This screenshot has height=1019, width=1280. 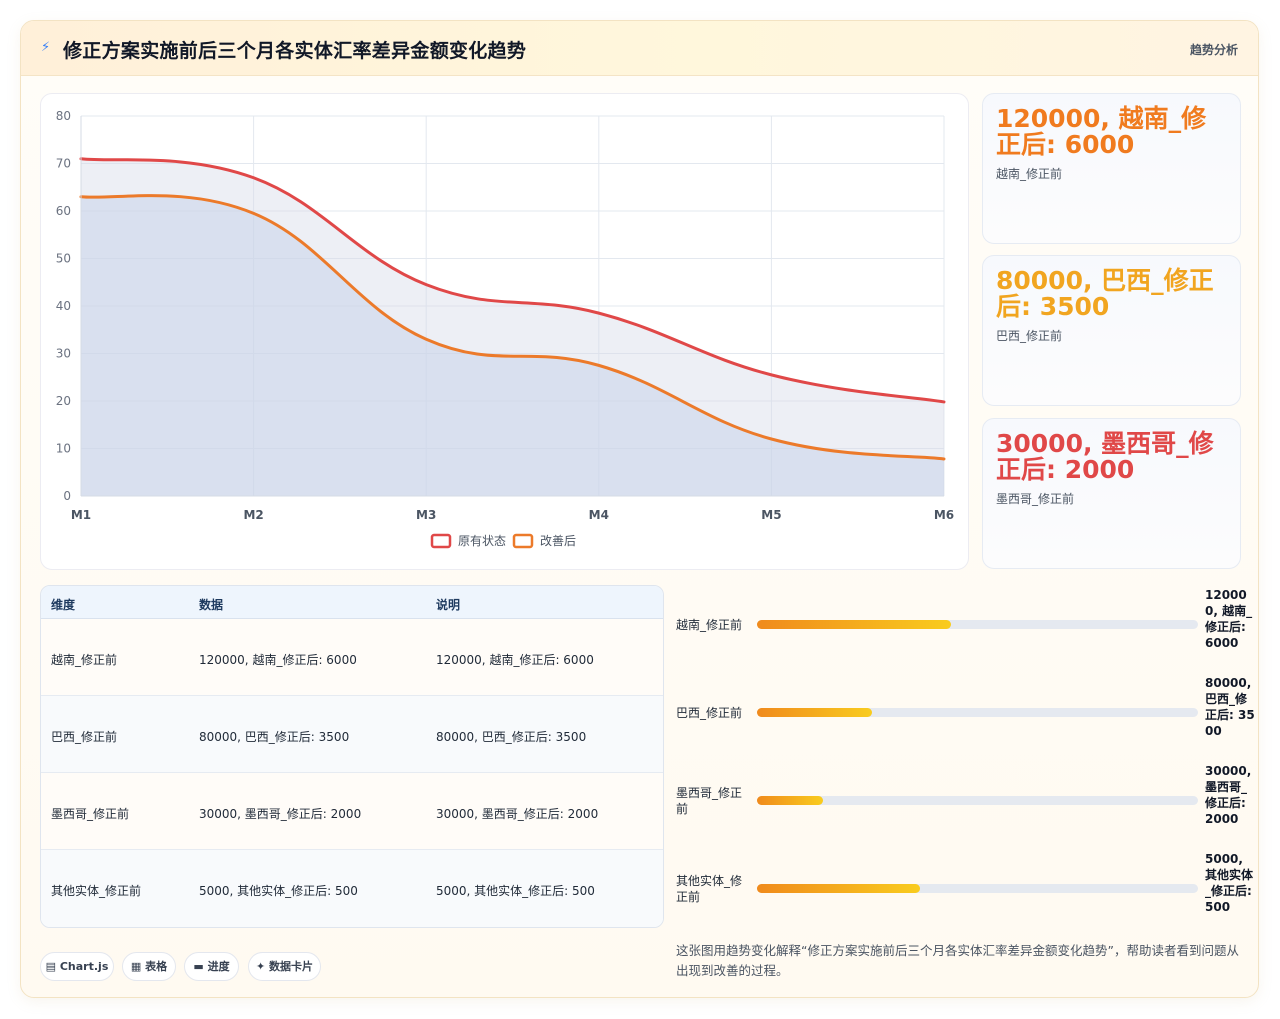 I want to click on progress-value: 80000, 巴西_修正后: 3500, so click(x=1230, y=707).